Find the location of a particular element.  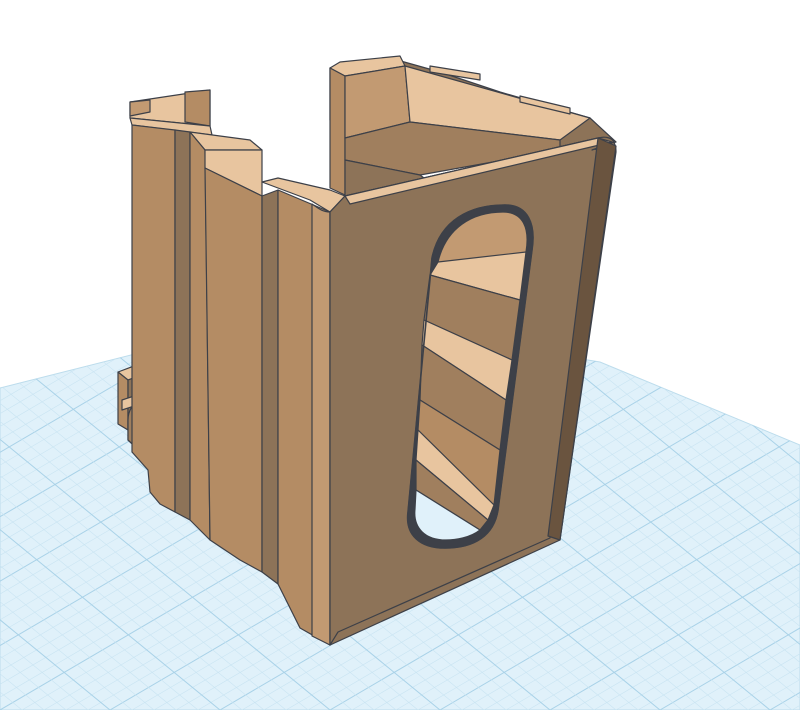

left-column-middle is located at coordinates (234, 358).